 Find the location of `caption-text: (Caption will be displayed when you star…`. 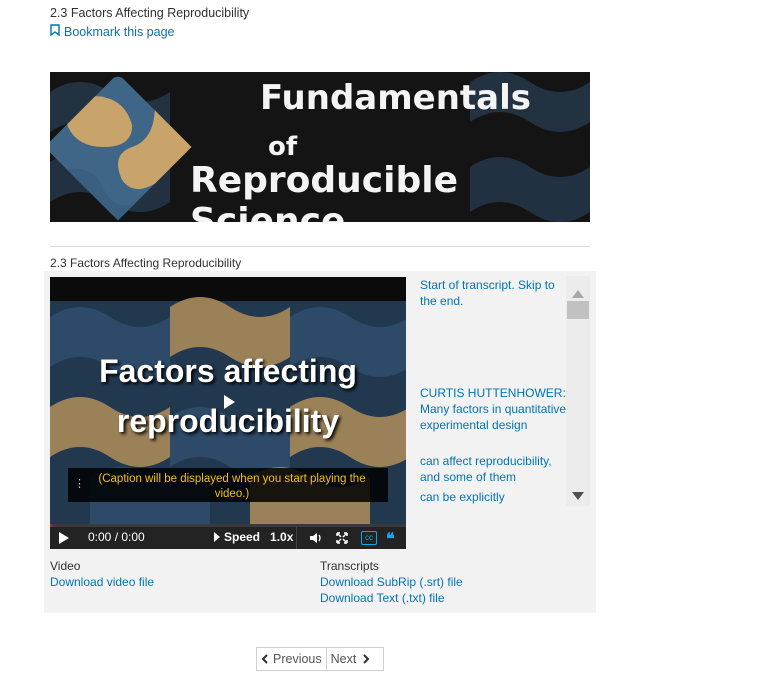

caption-text: (Caption will be displayed when you star… is located at coordinates (232, 486).